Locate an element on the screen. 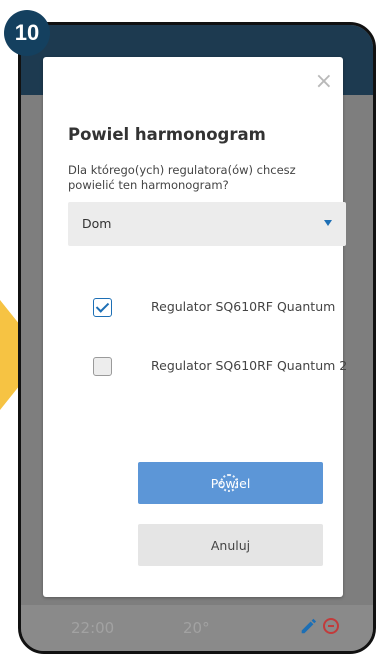 The width and height of the screenshot is (382, 659). duplicate-button: Powiel is located at coordinates (230, 483).